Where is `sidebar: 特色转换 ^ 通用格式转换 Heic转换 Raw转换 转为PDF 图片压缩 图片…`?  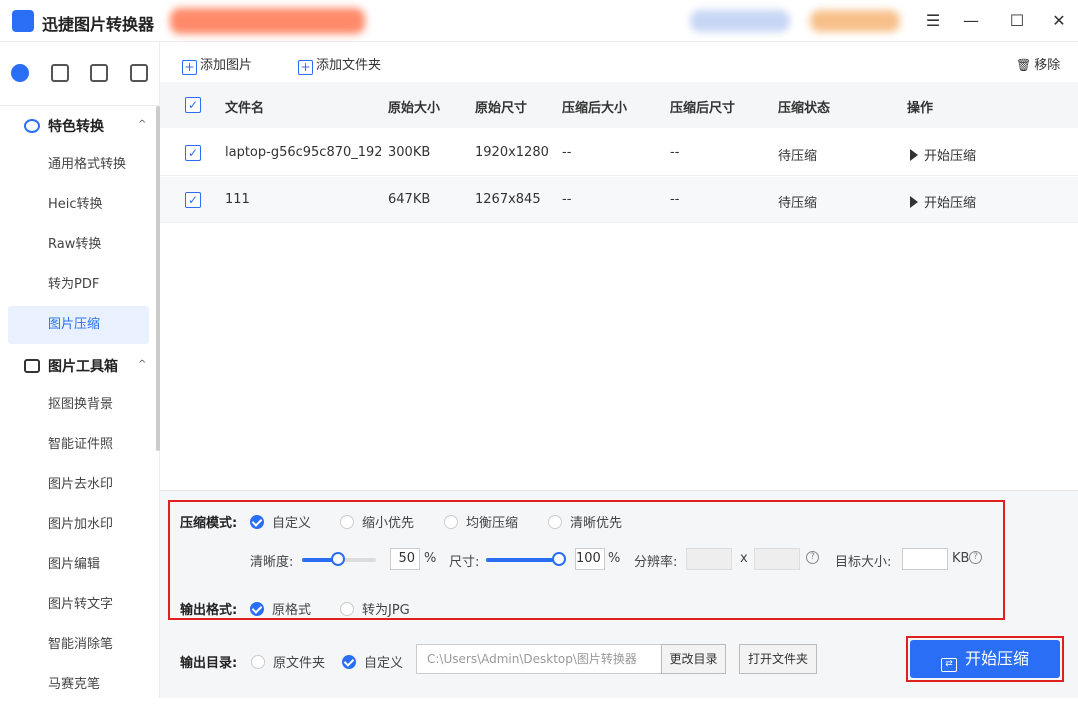 sidebar: 特色转换 ^ 通用格式转换 Heic转换 Raw转换 转为PDF 图片压缩 图片… is located at coordinates (80, 370).